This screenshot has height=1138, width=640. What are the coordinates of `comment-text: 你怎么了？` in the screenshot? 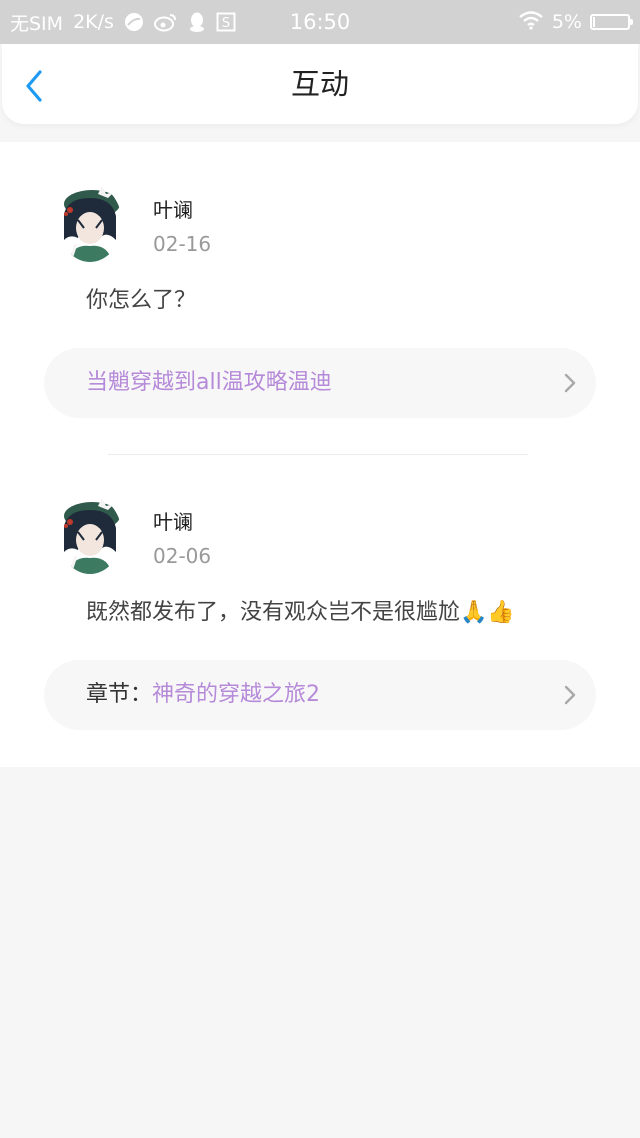 It's located at (141, 300).